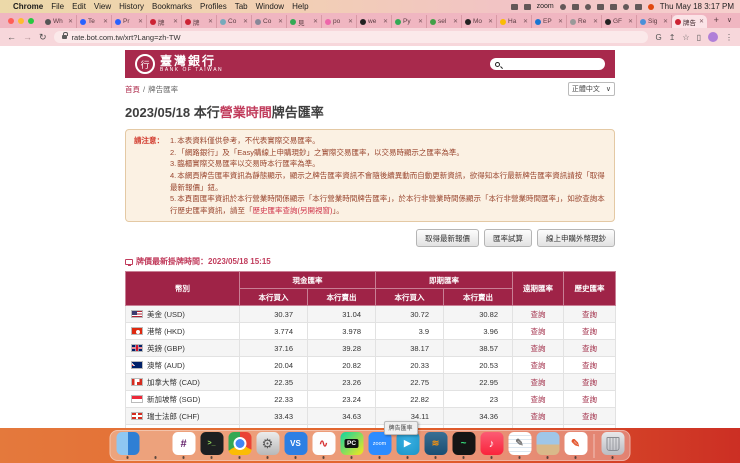  What do you see at coordinates (57, 6) in the screenshot?
I see `menu-item-file: File` at bounding box center [57, 6].